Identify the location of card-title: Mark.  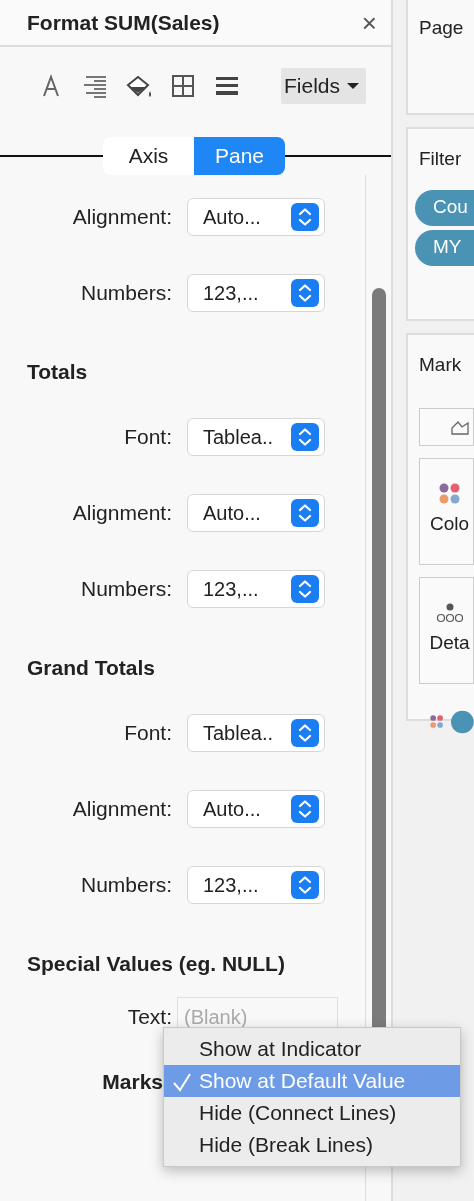
(440, 365).